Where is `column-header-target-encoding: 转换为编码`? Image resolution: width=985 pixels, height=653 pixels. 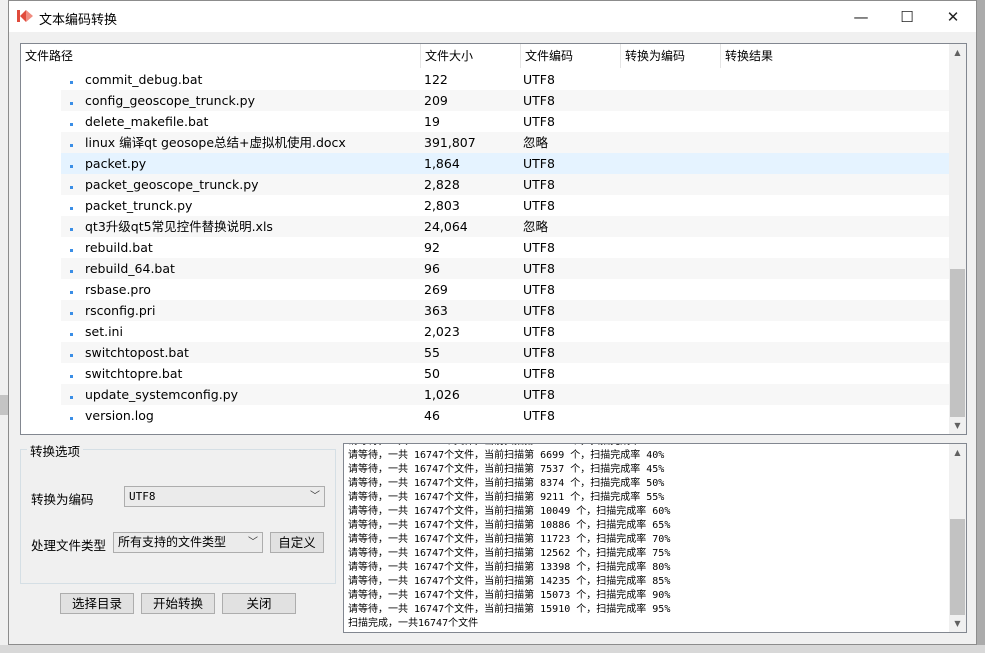
column-header-target-encoding: 转换为编码 is located at coordinates (671, 56).